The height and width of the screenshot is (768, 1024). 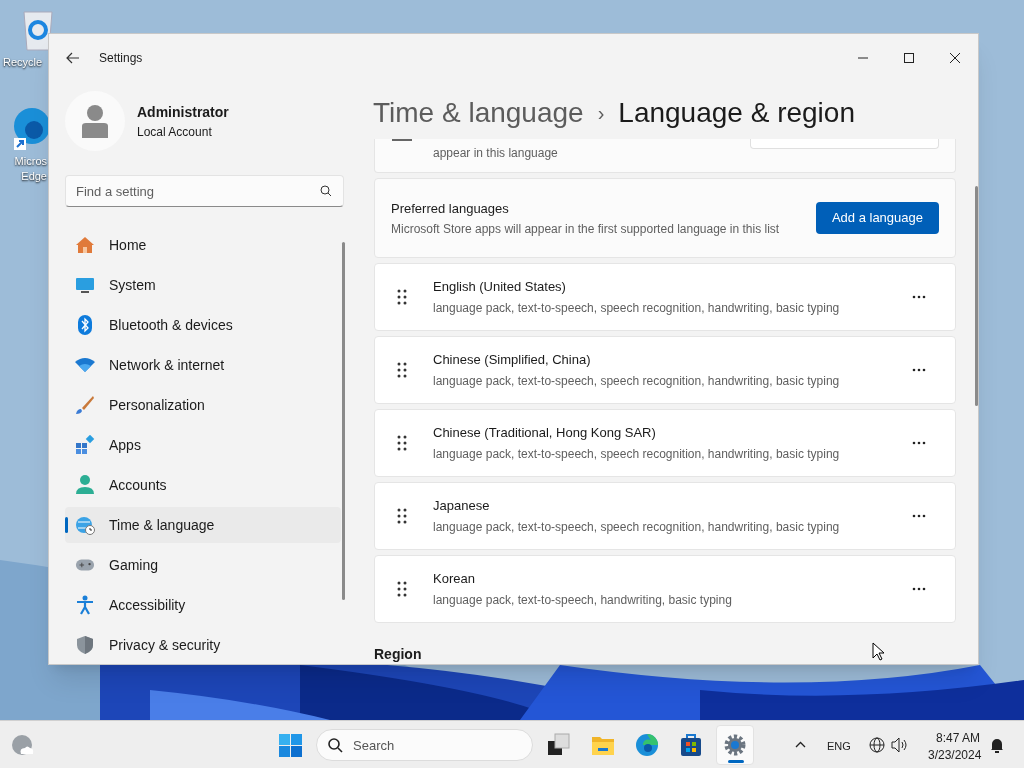 I want to click on close-icon, so click(x=955, y=58).